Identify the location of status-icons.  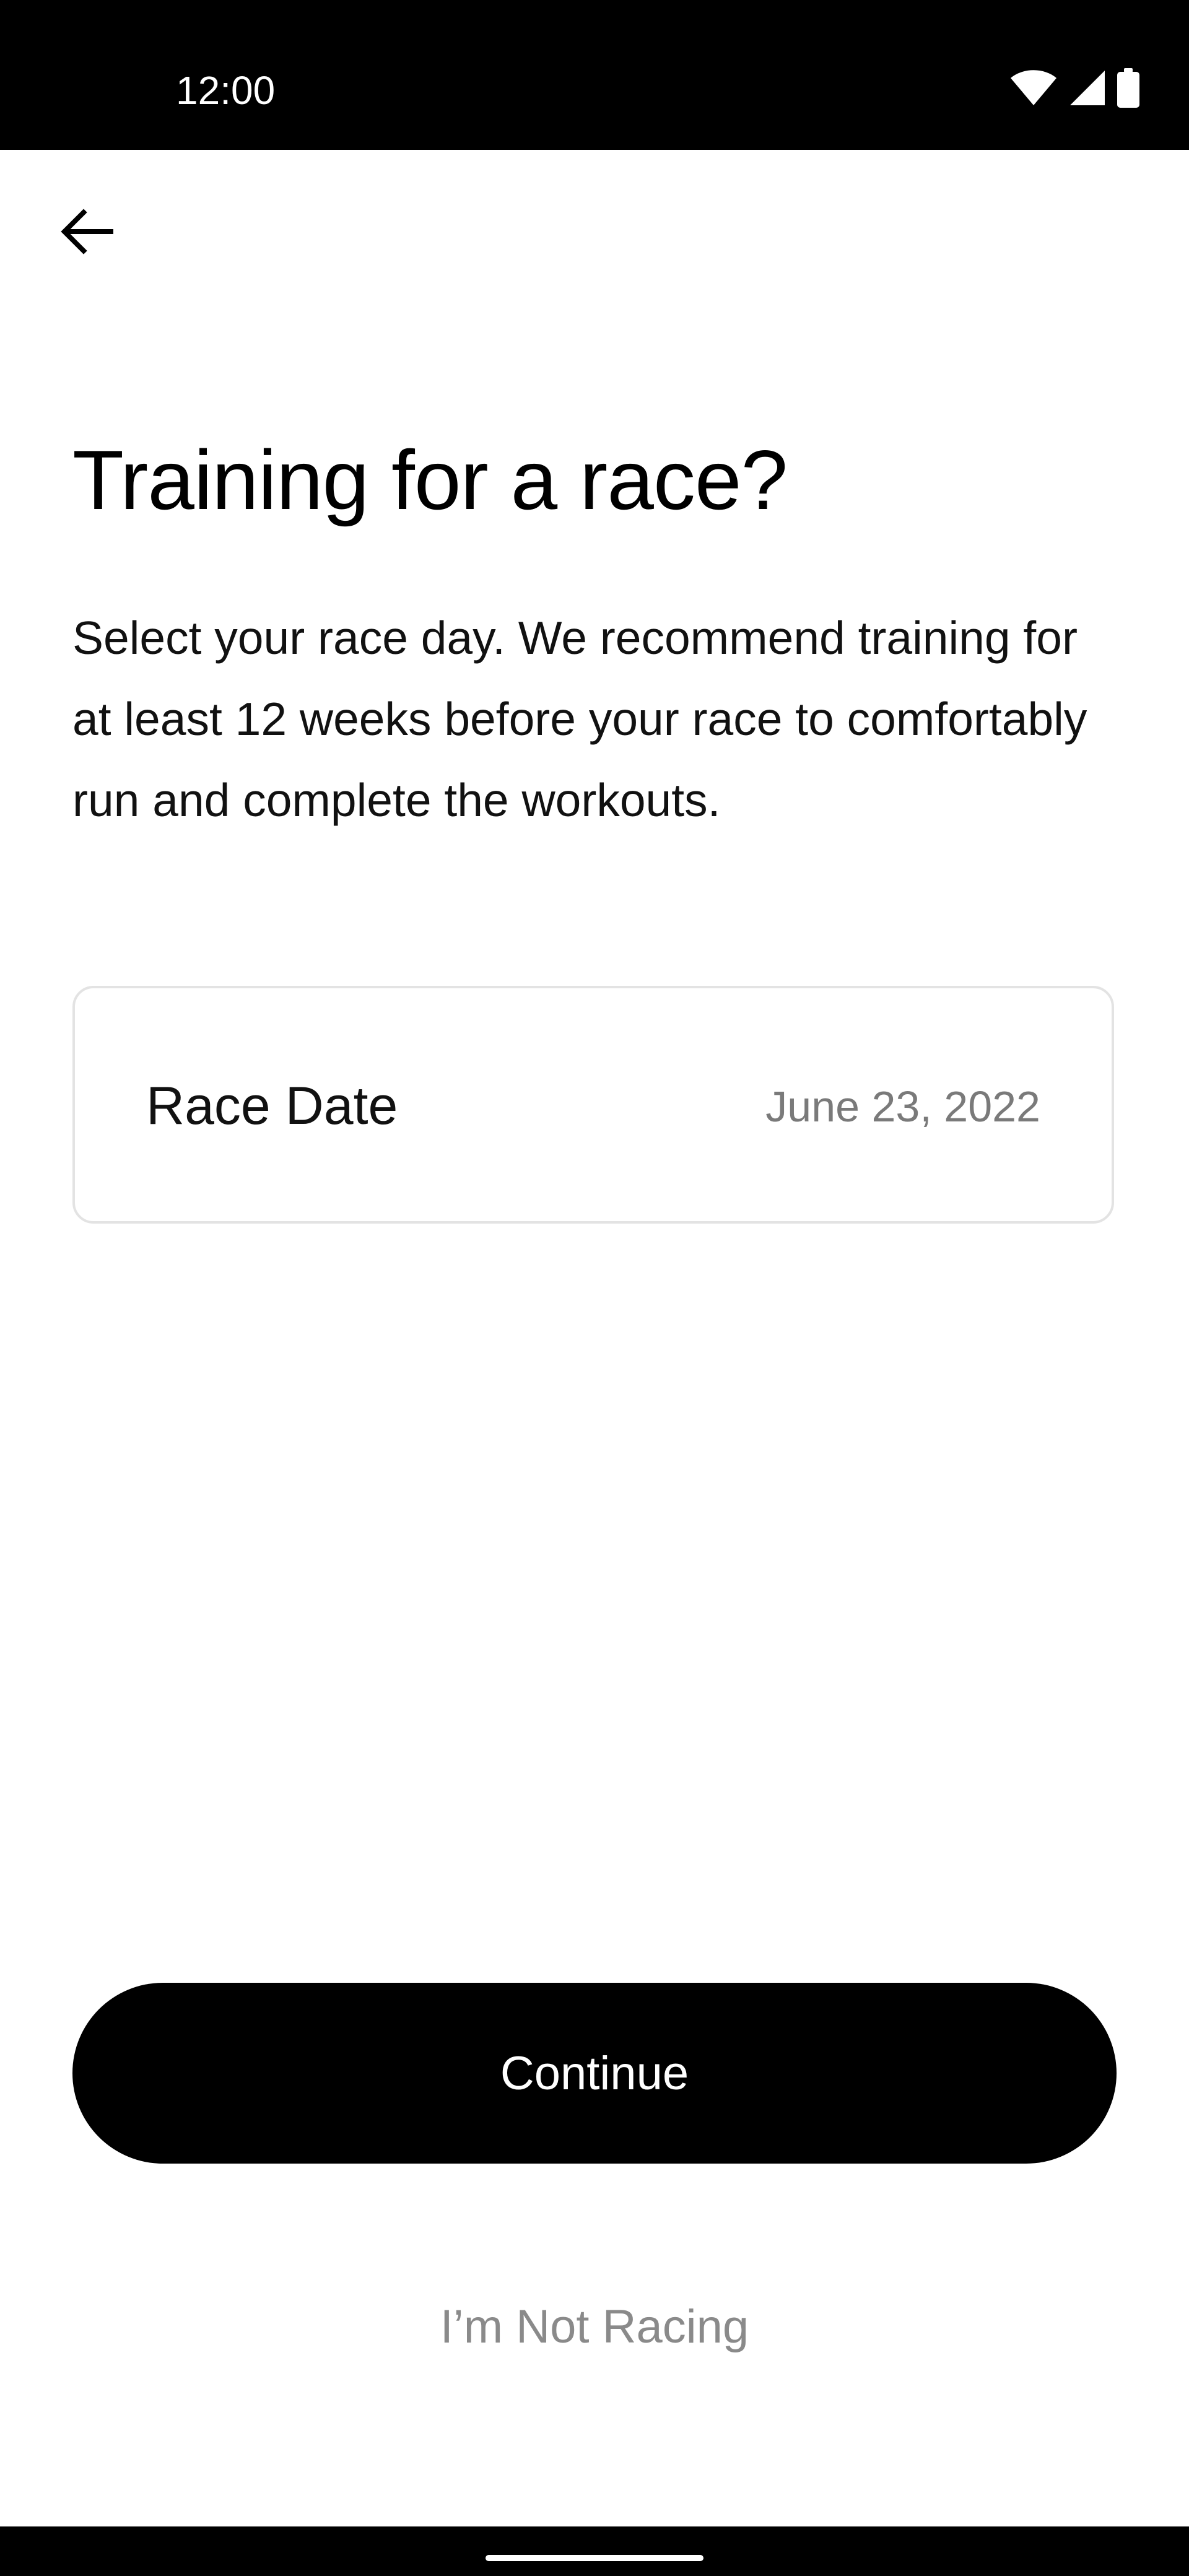
(1074, 89).